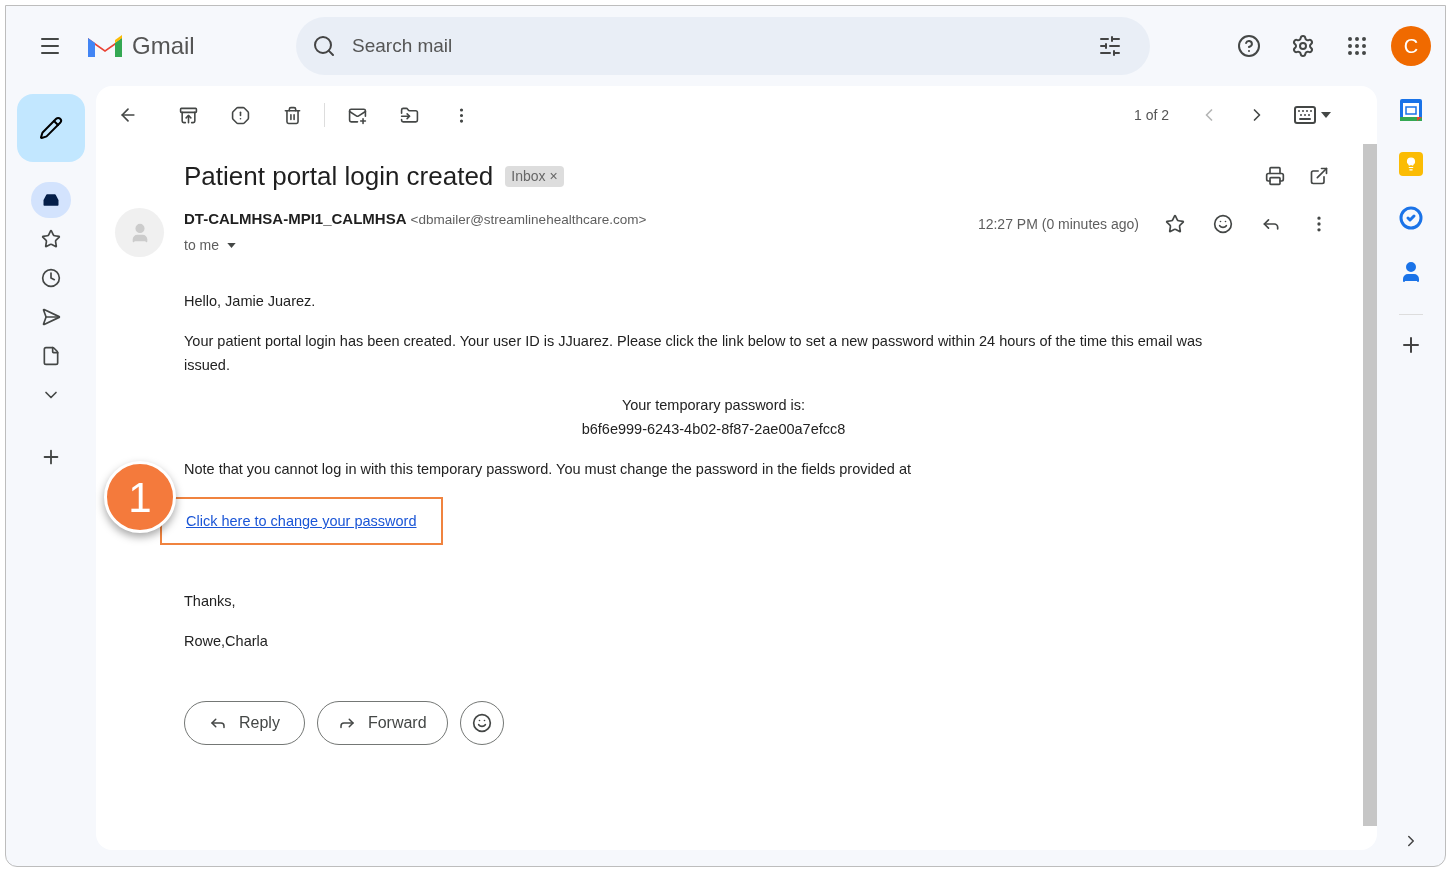 The image size is (1451, 872). I want to click on pencil-icon, so click(51, 128).